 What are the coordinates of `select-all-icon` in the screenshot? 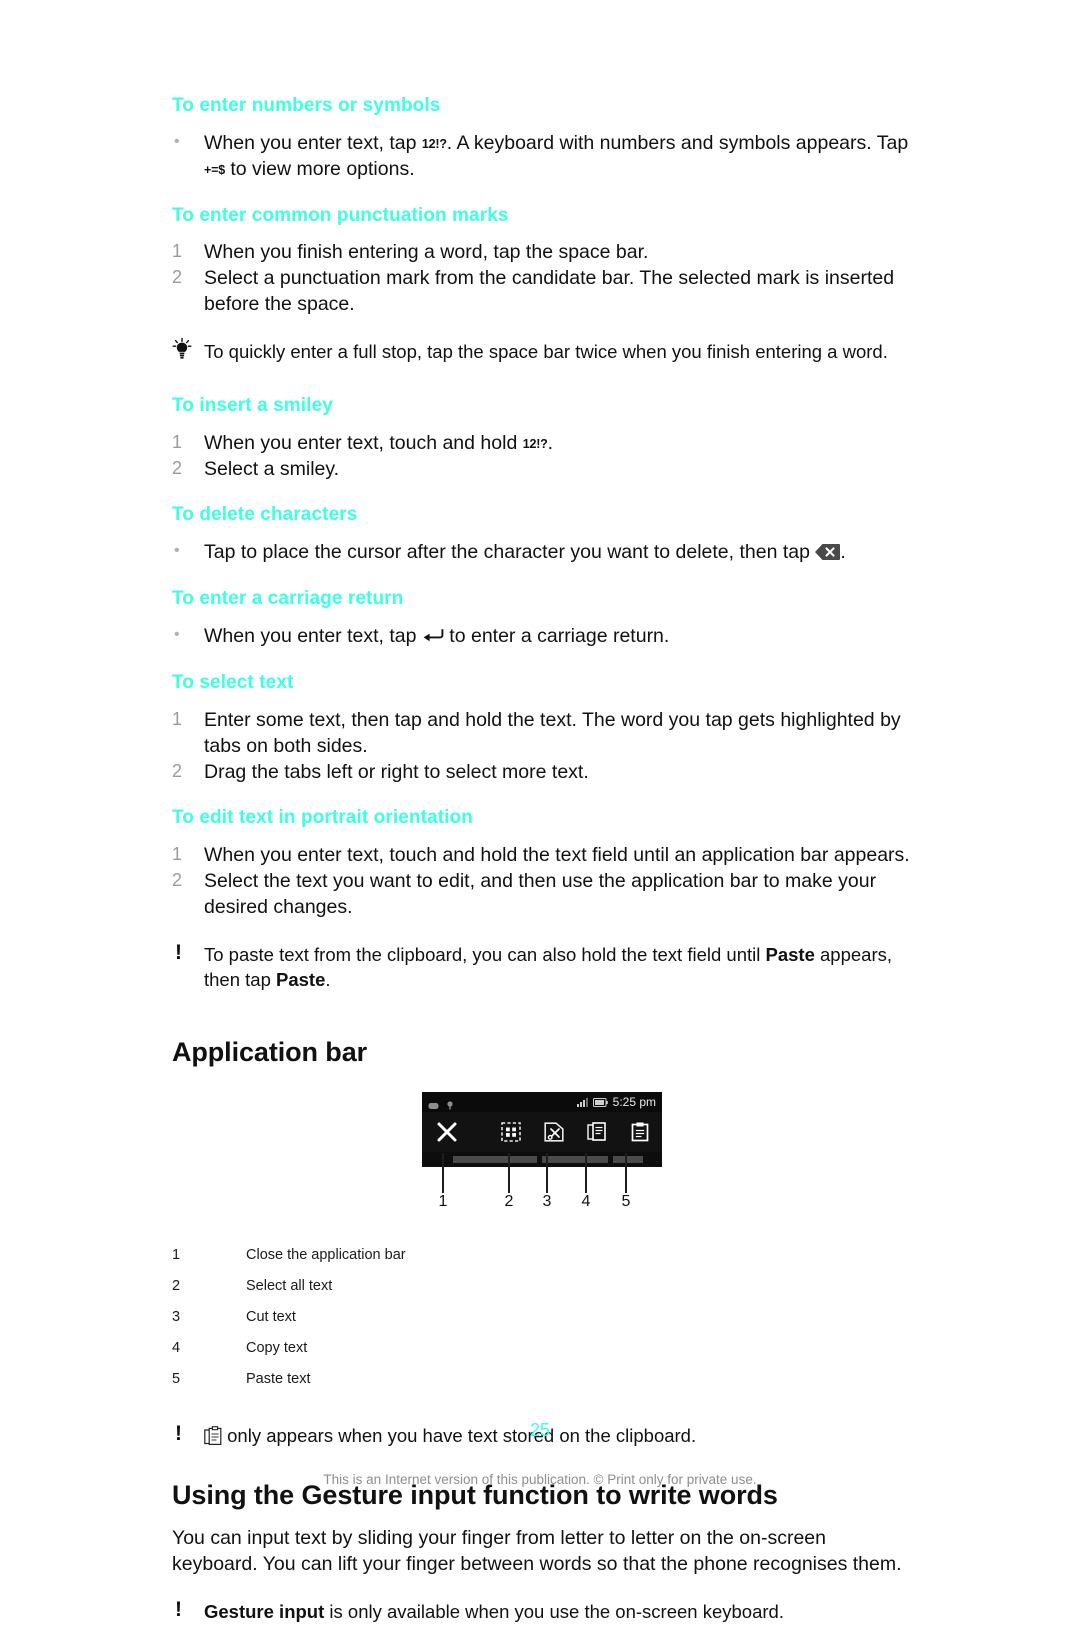 It's located at (511, 1132).